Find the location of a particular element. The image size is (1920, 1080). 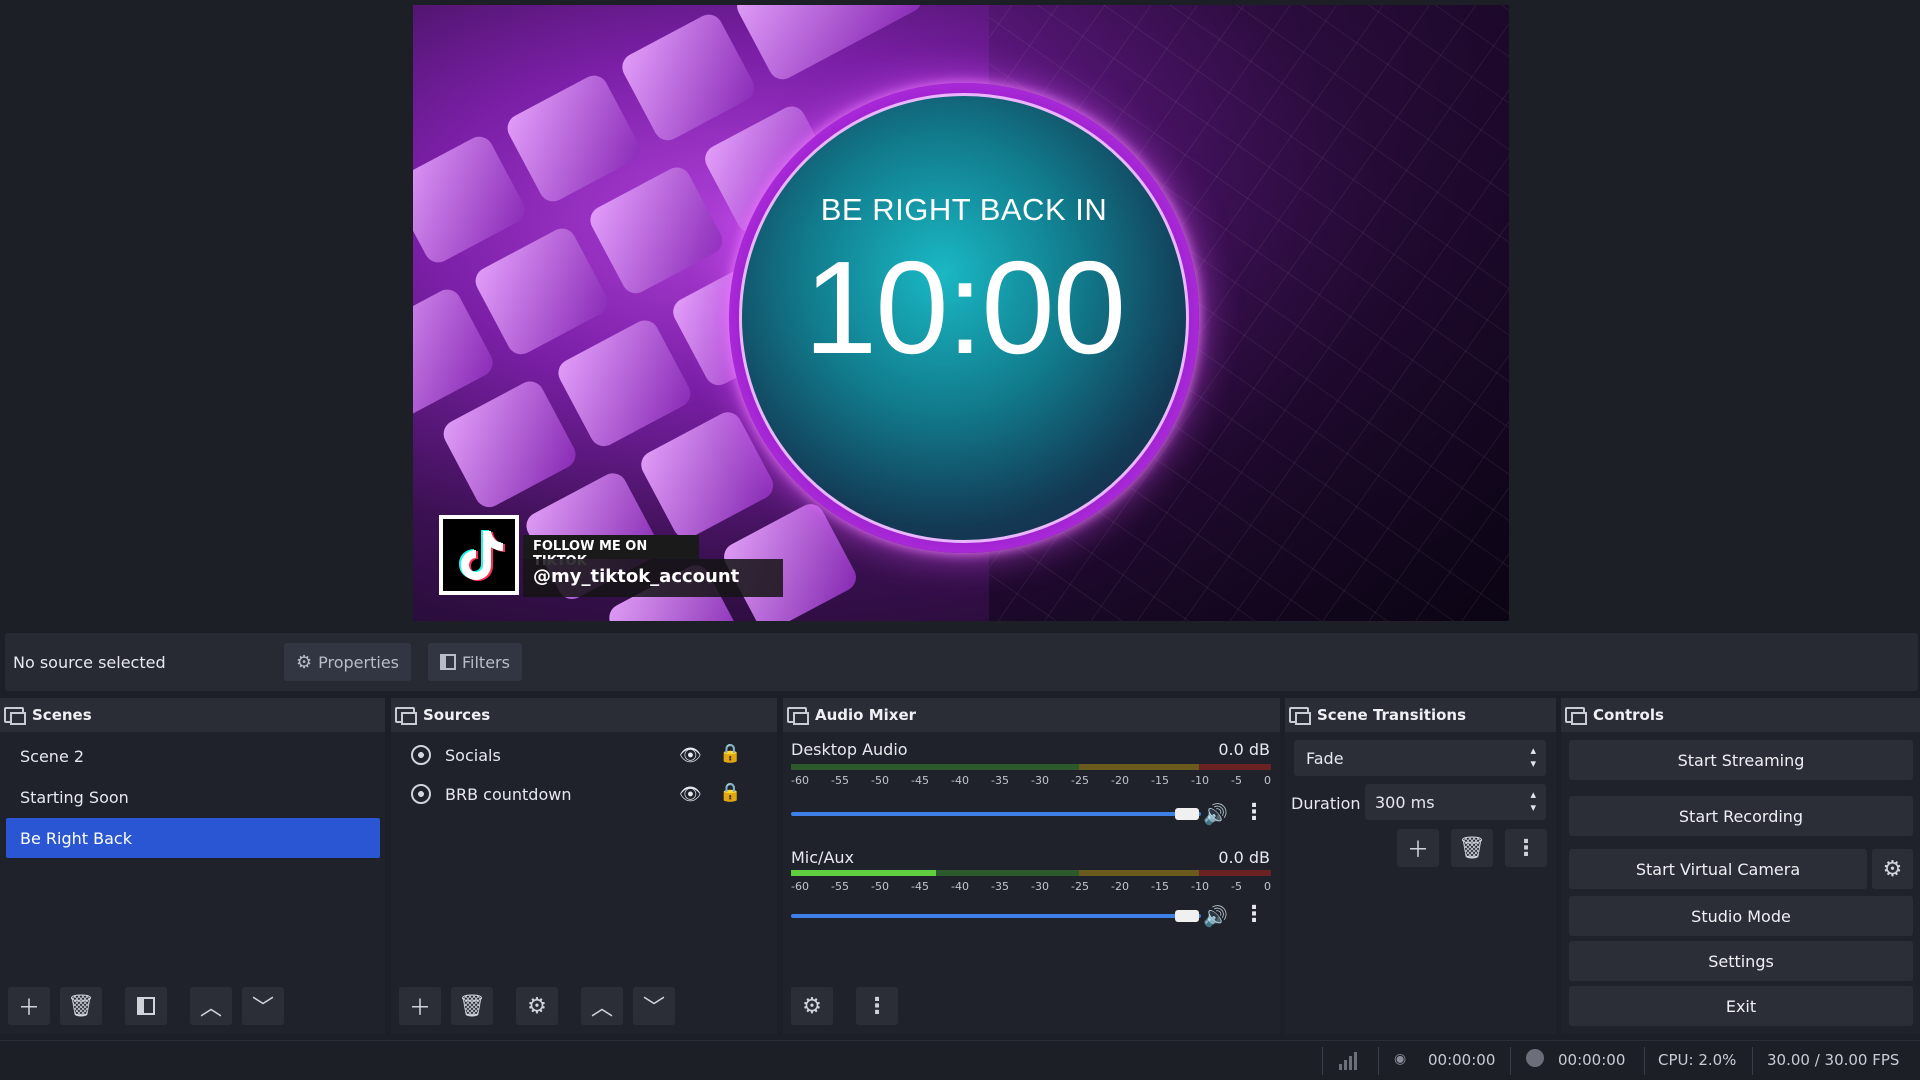

filter-icon is located at coordinates (448, 662).